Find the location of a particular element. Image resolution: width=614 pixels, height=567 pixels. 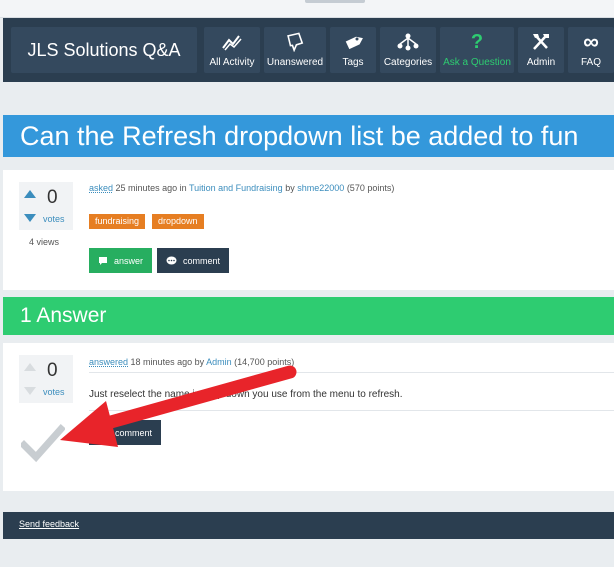

meta-divider is located at coordinates (351, 372).